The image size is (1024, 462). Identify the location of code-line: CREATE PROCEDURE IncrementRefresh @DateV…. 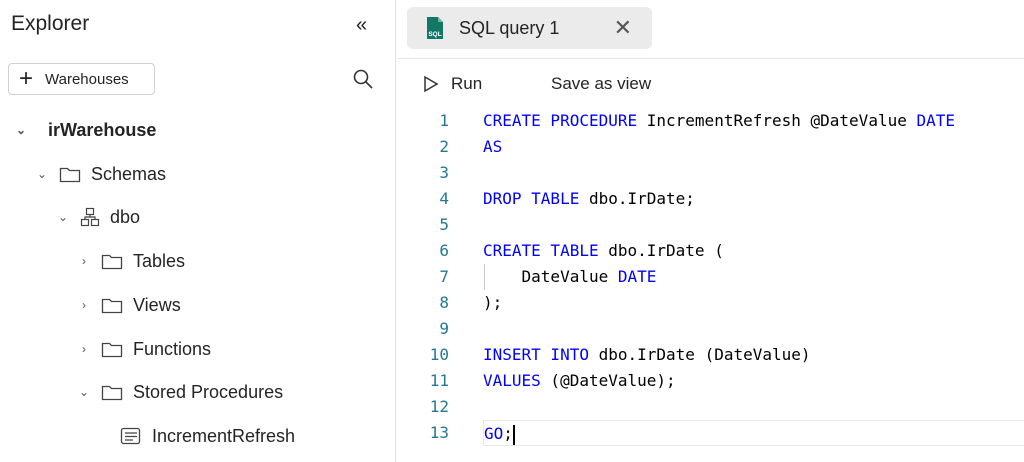
(753, 121).